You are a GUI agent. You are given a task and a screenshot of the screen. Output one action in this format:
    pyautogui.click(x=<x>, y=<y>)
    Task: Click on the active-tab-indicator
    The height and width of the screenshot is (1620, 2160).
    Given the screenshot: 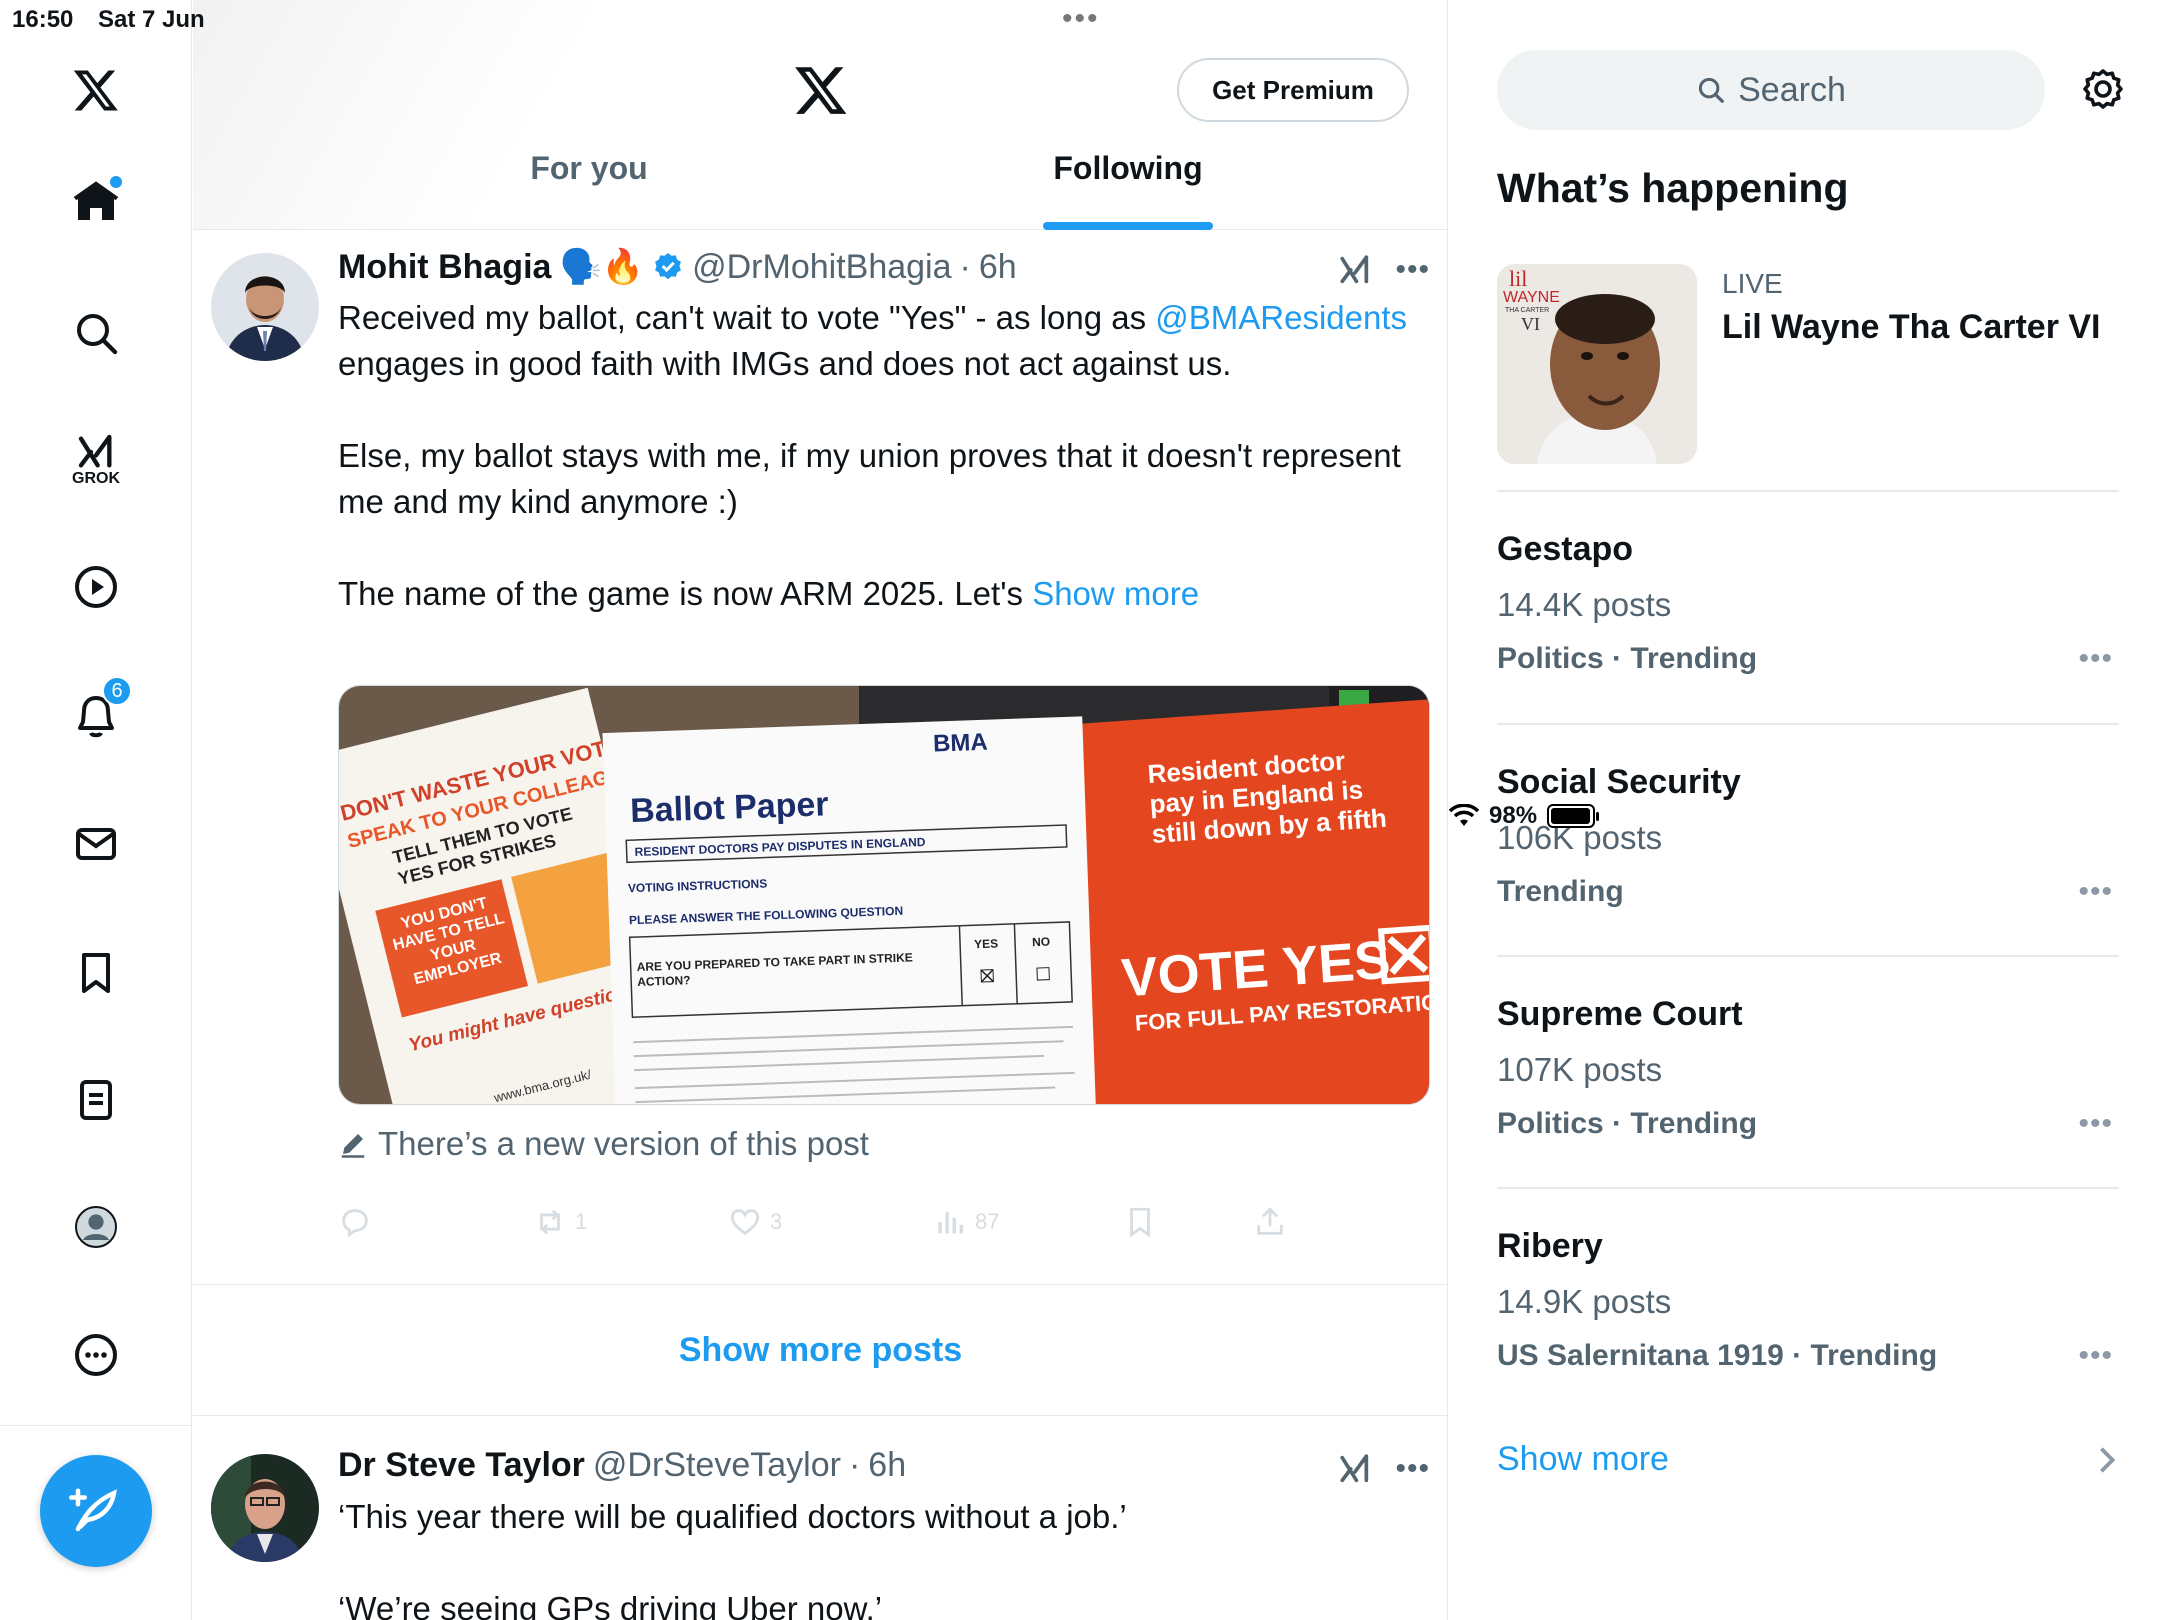 What is the action you would take?
    pyautogui.click(x=1128, y=226)
    